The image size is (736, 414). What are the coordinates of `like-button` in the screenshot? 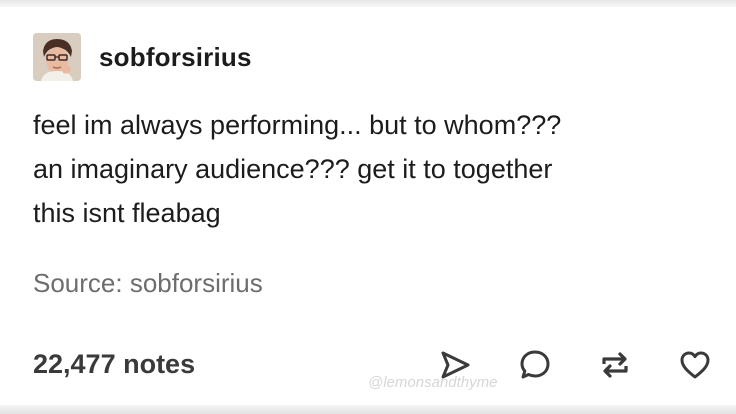 It's located at (695, 365).